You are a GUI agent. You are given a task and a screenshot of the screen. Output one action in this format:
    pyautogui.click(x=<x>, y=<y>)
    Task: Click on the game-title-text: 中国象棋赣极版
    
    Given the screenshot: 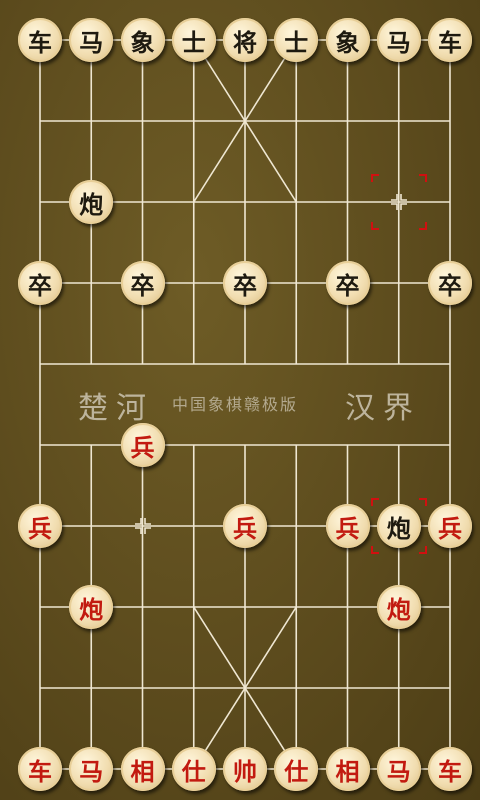 What is the action you would take?
    pyautogui.click(x=235, y=404)
    